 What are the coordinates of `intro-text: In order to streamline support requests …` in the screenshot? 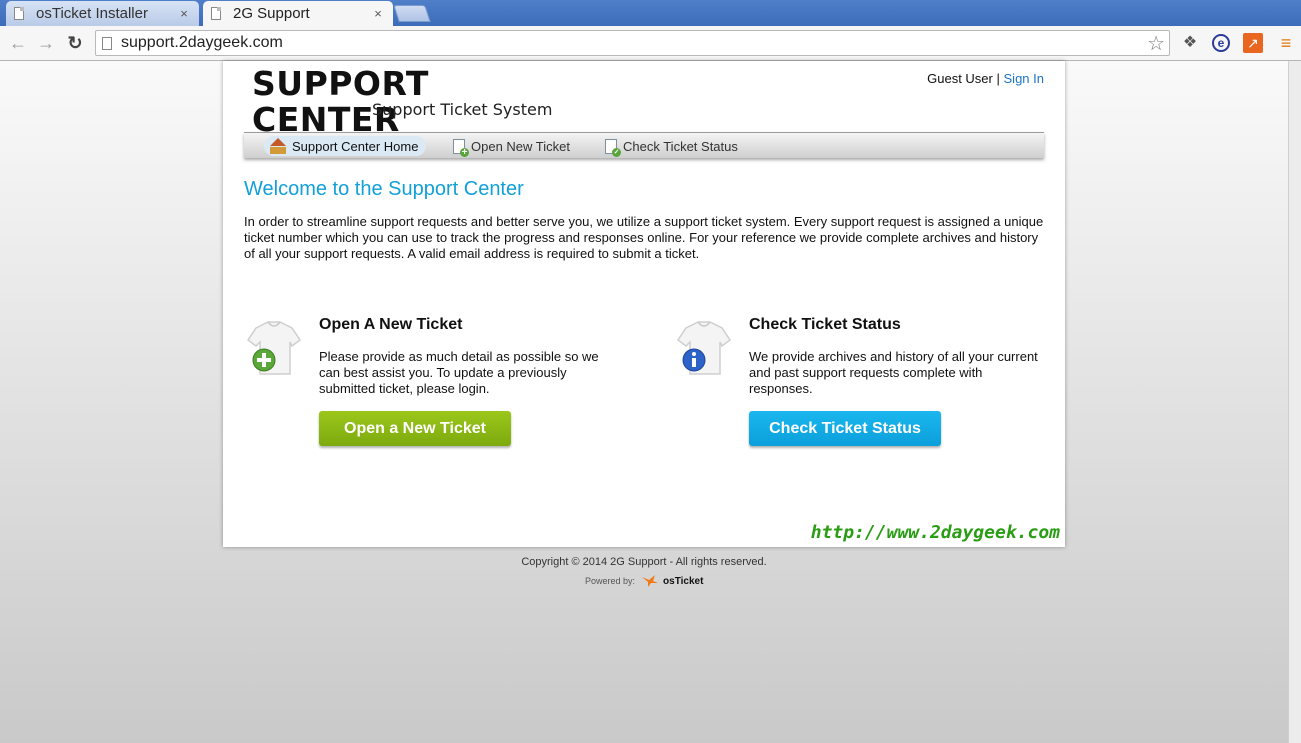 It's located at (644, 237).